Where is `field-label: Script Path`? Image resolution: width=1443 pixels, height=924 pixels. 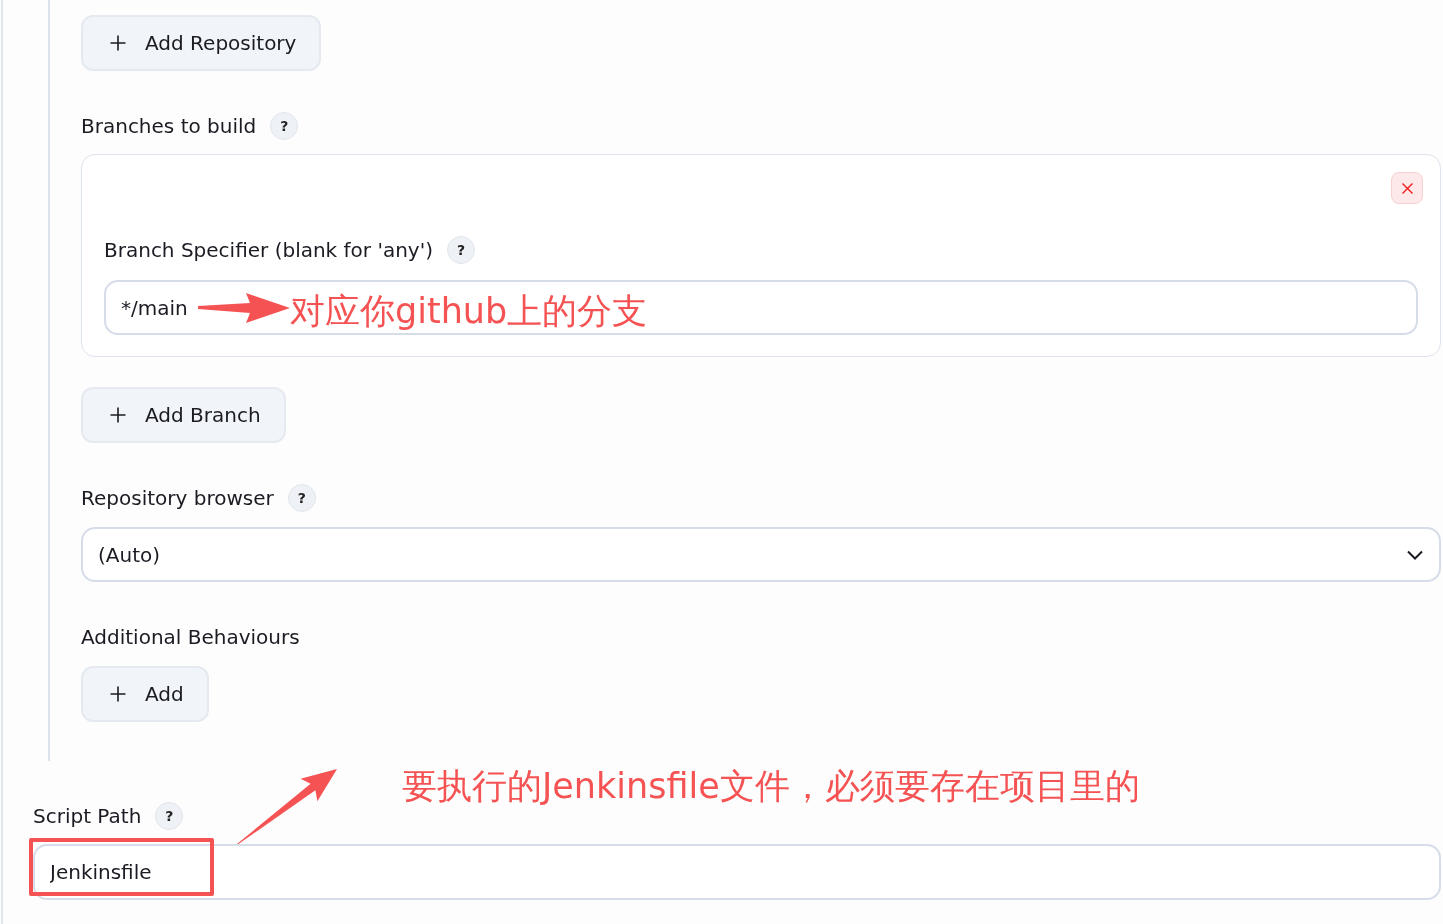
field-label: Script Path is located at coordinates (87, 816).